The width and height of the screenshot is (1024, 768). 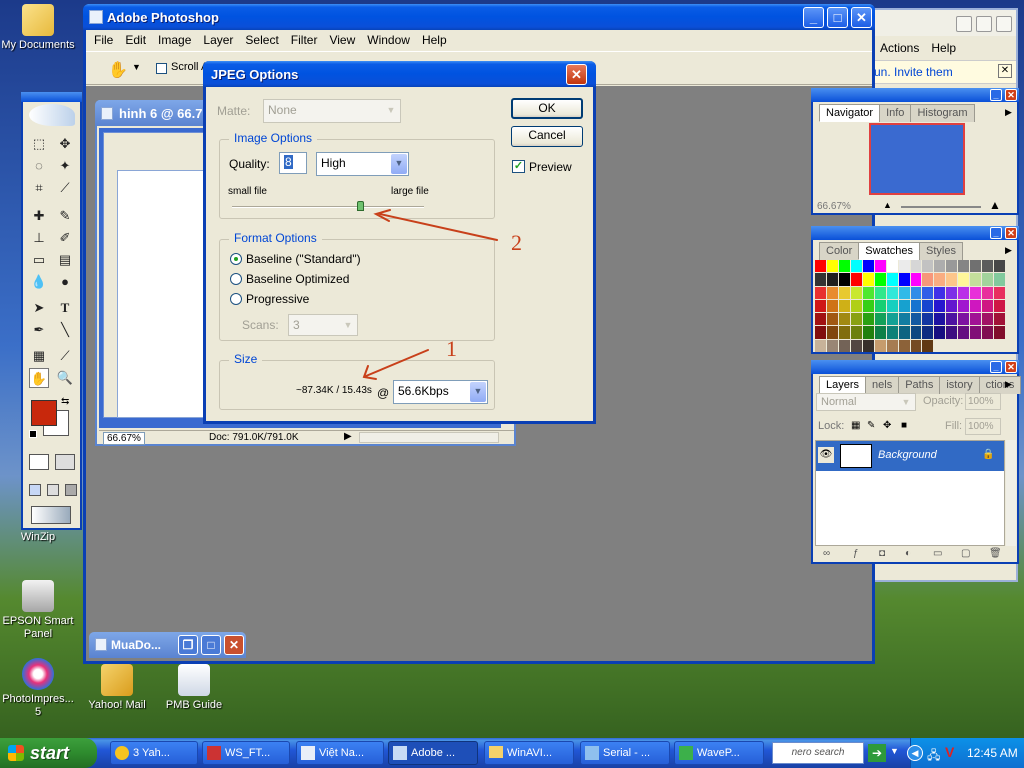 I want to click on zoom-out-icon: ▲, so click(x=887, y=205).